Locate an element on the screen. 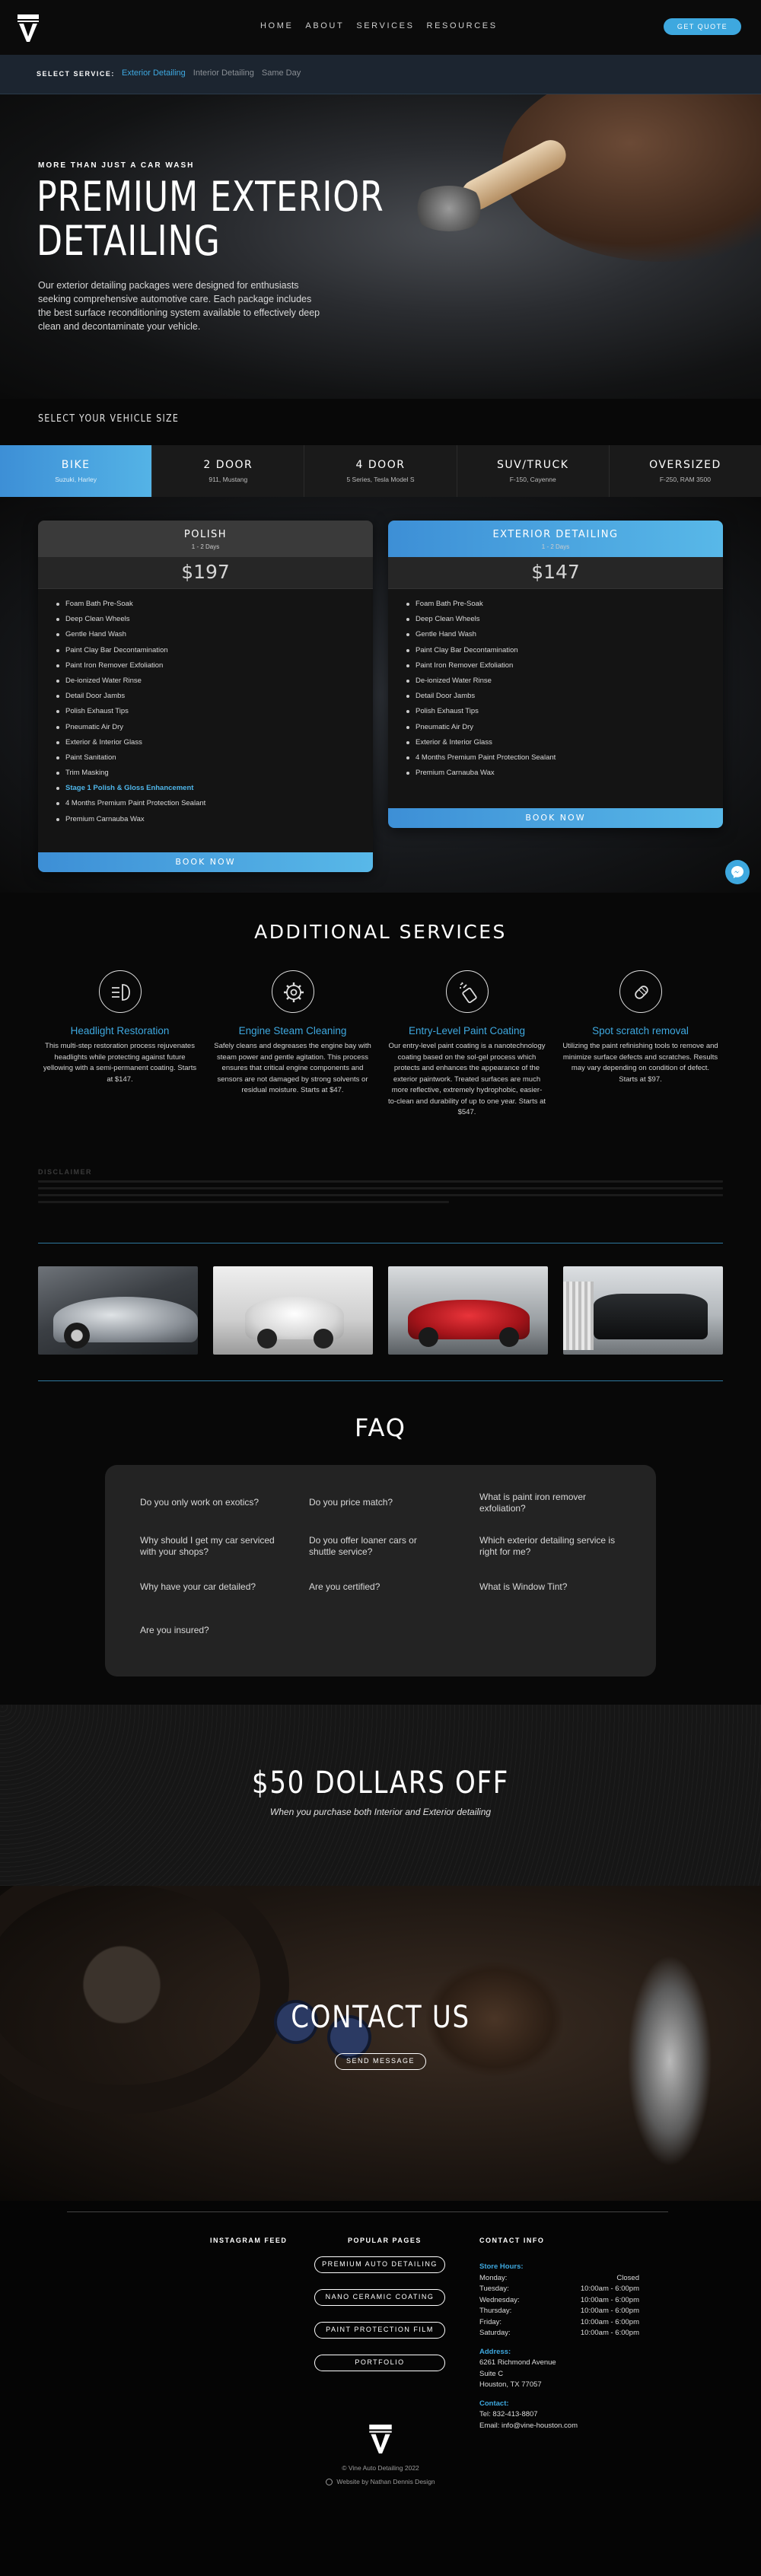 Image resolution: width=761 pixels, height=2576 pixels. faq-title: FAQ is located at coordinates (380, 1427).